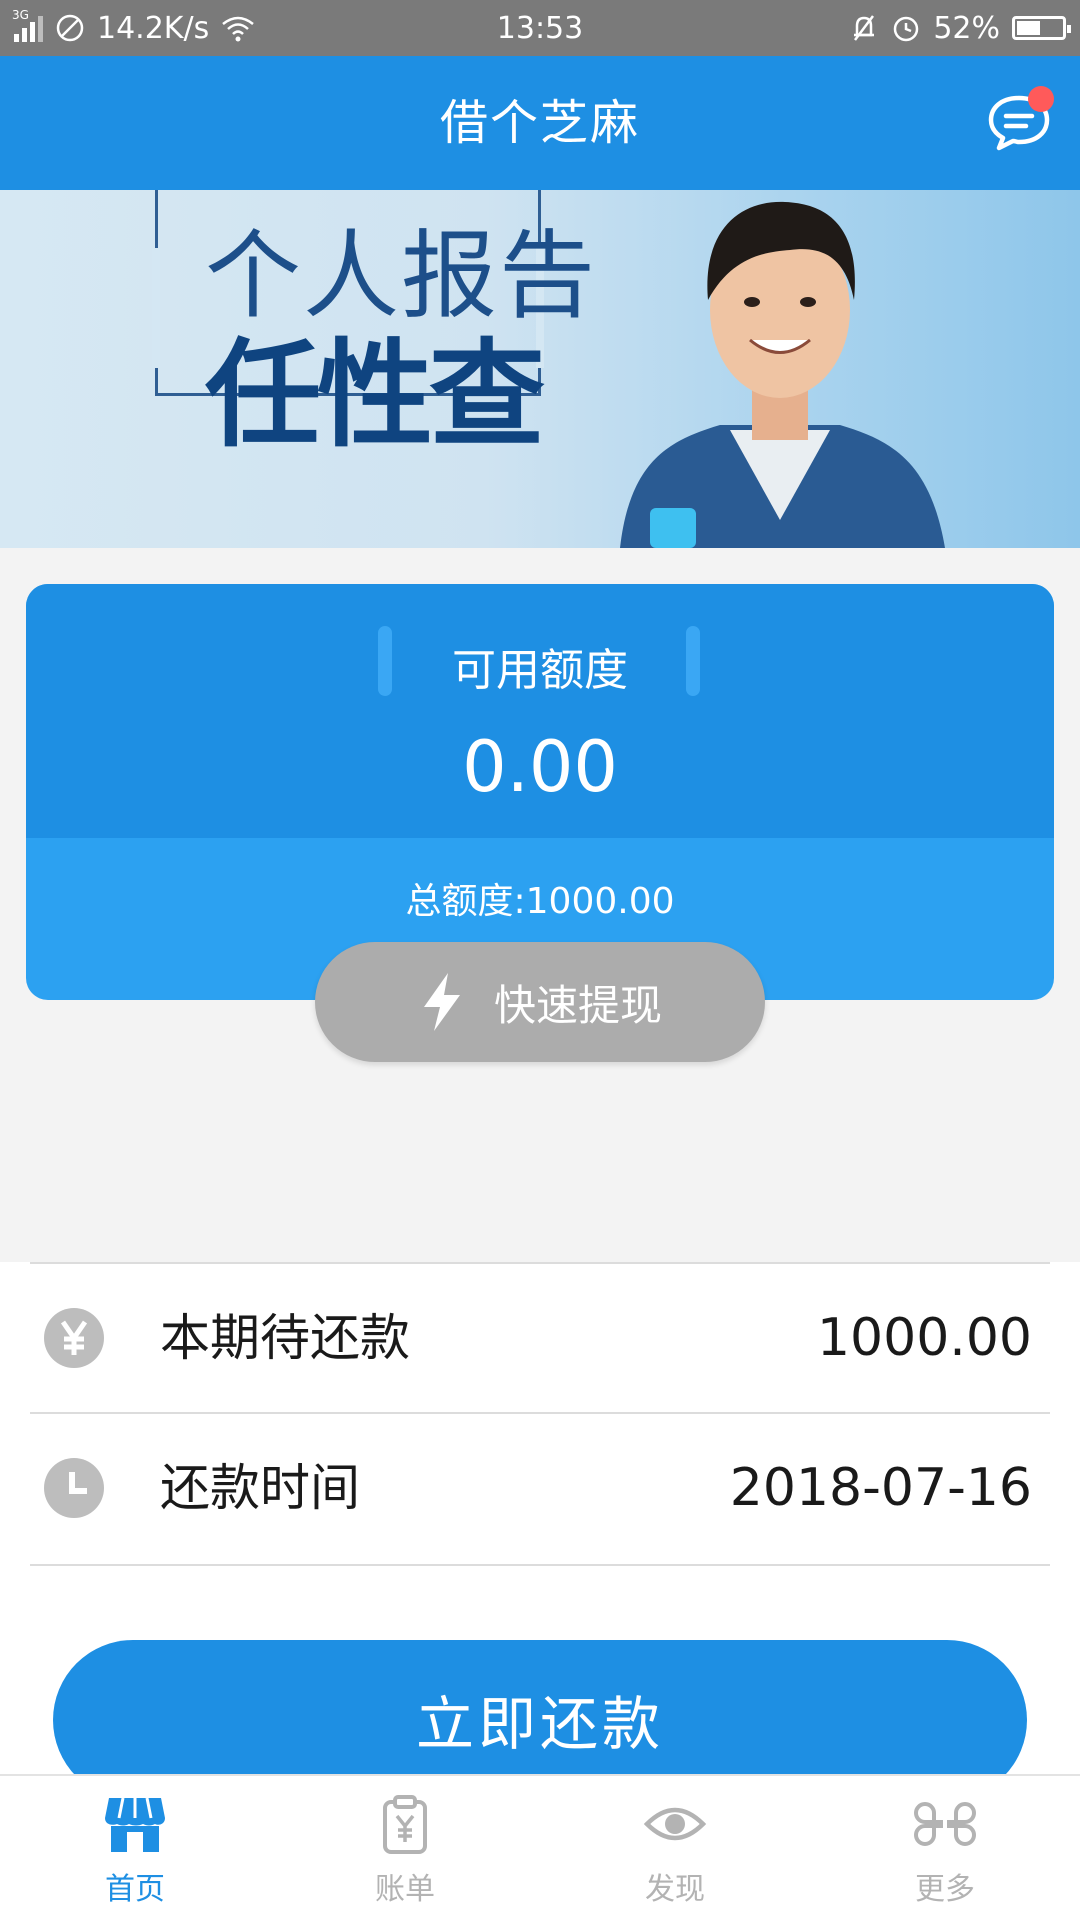 This screenshot has width=1080, height=1920. Describe the element at coordinates (135, 1824) in the screenshot. I see `store-icon` at that location.